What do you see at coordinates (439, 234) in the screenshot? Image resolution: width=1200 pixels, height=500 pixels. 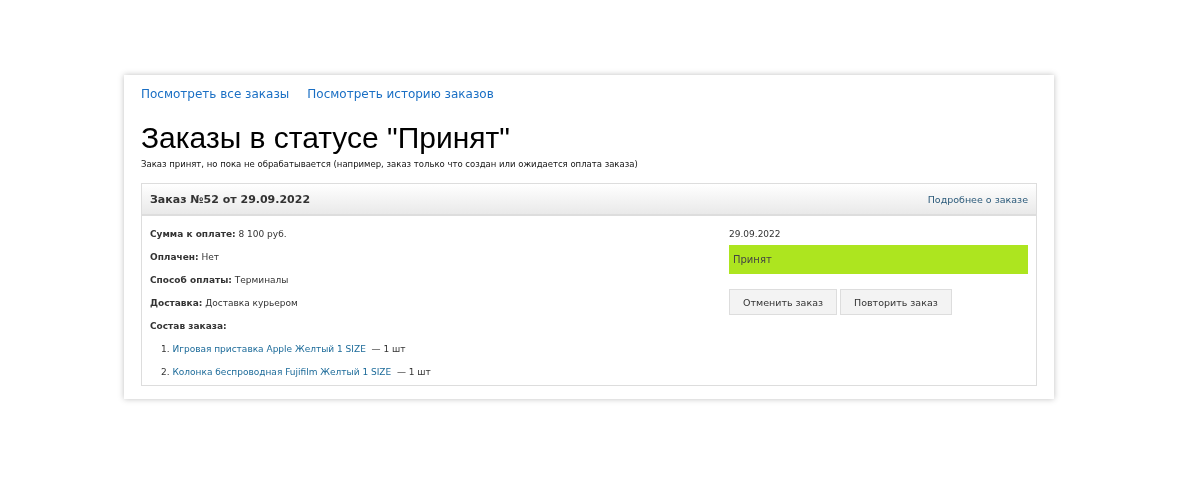 I see `order-field: Сумма к оплате: 8 100 руб.` at bounding box center [439, 234].